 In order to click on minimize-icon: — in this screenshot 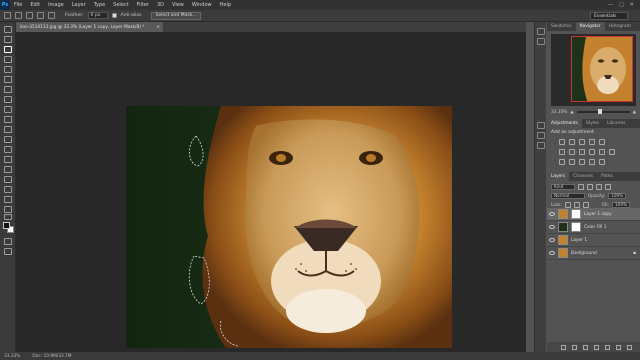, I will do `click(610, 5)`.